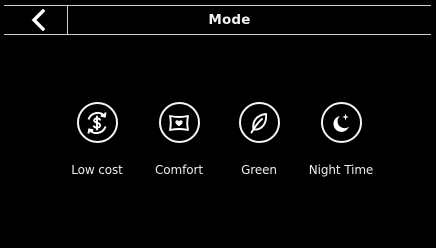 Image resolution: width=436 pixels, height=248 pixels. What do you see at coordinates (229, 20) in the screenshot?
I see `page-title: Mode` at bounding box center [229, 20].